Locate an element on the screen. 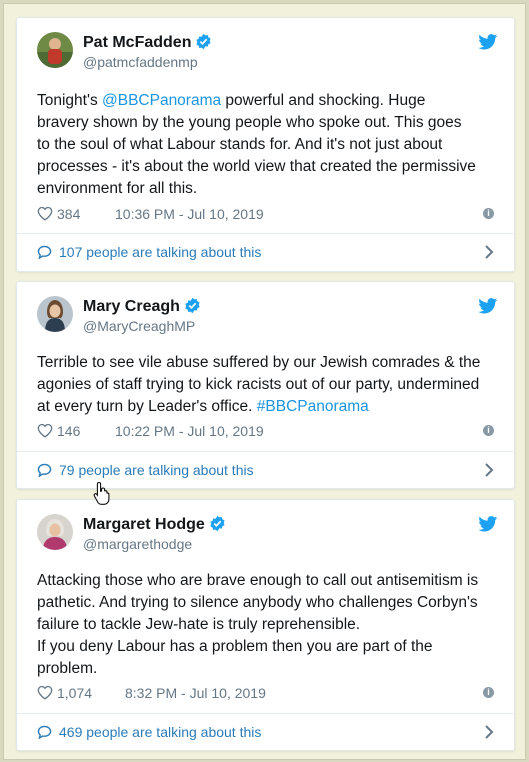 This screenshot has height=762, width=529. hashtag-link: #BBCPanorama is located at coordinates (313, 406).